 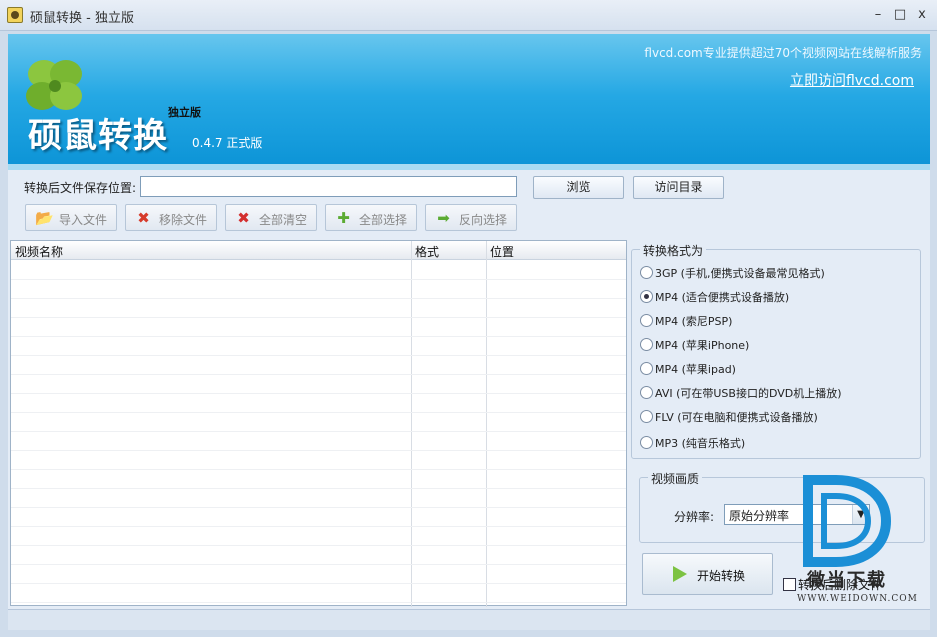 I want to click on delete-after-checkbox, so click(x=789, y=584).